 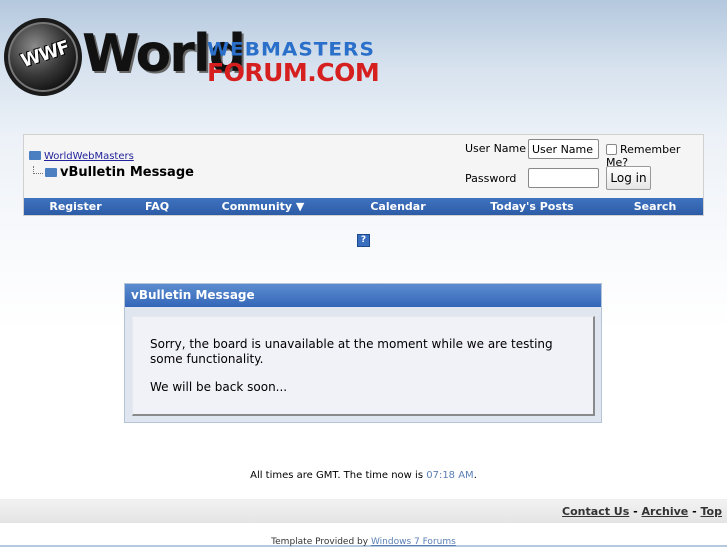 I want to click on nav-search: Search, so click(x=655, y=206).